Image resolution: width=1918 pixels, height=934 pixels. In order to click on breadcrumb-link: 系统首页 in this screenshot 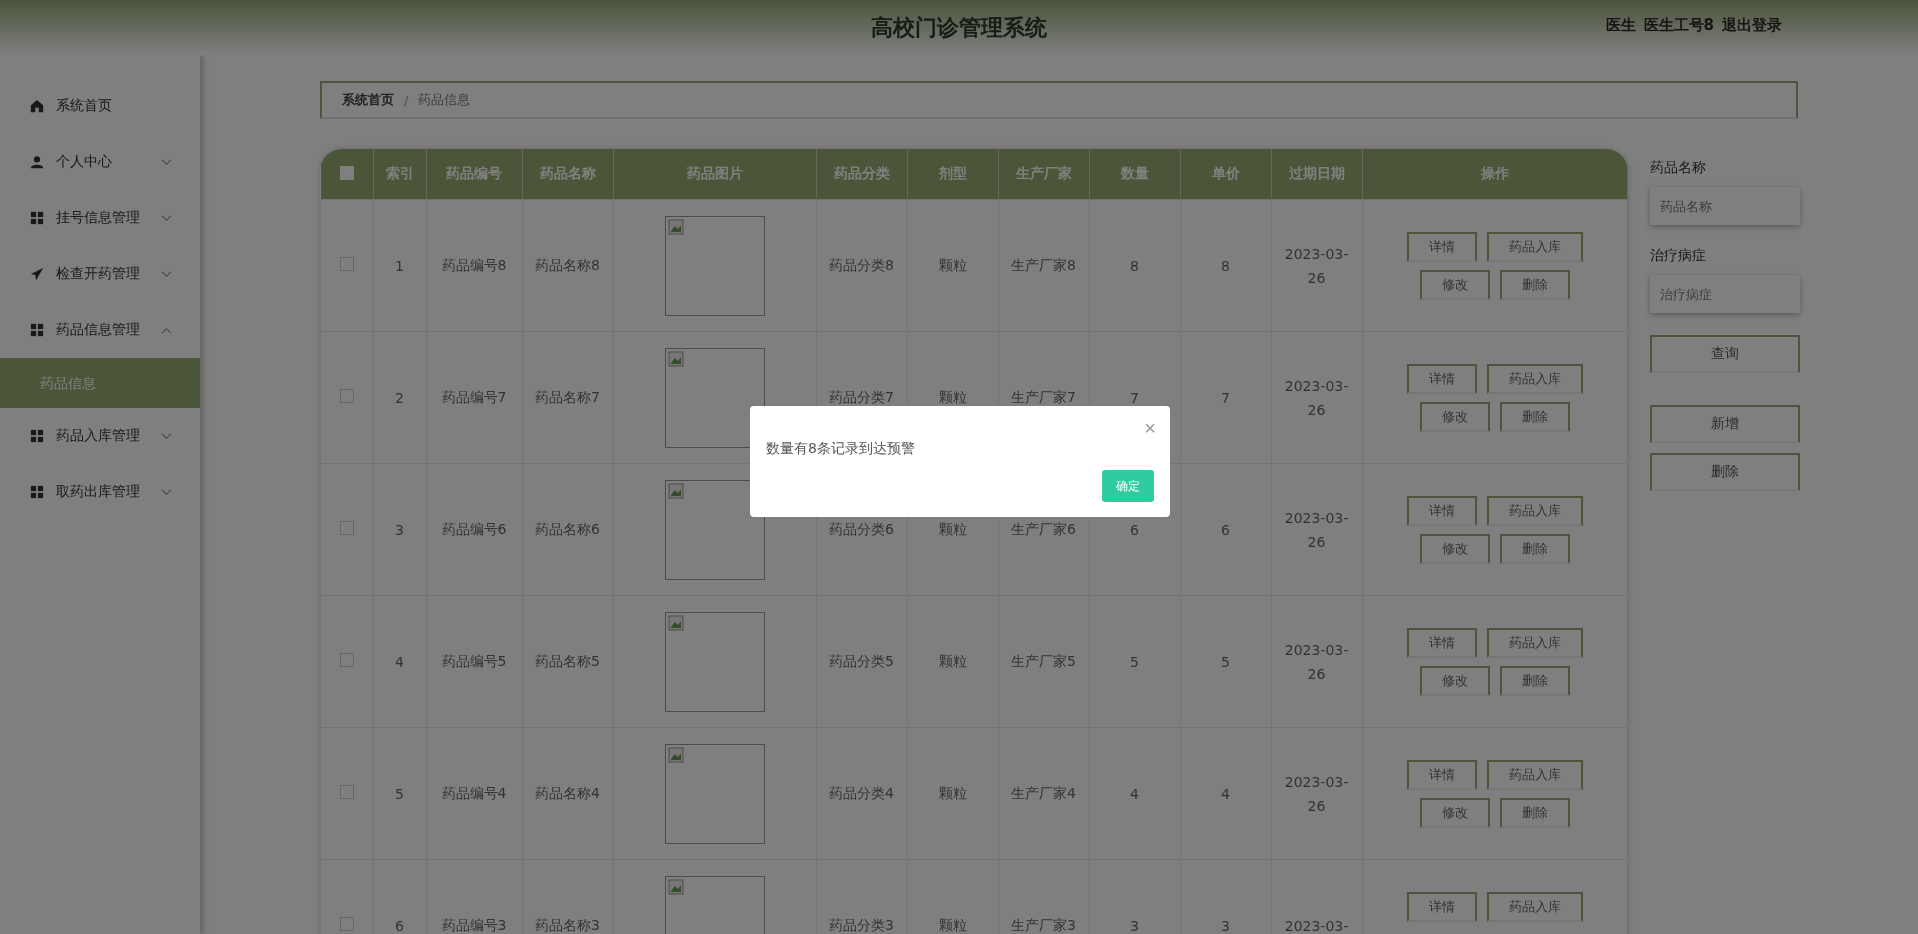, I will do `click(368, 100)`.